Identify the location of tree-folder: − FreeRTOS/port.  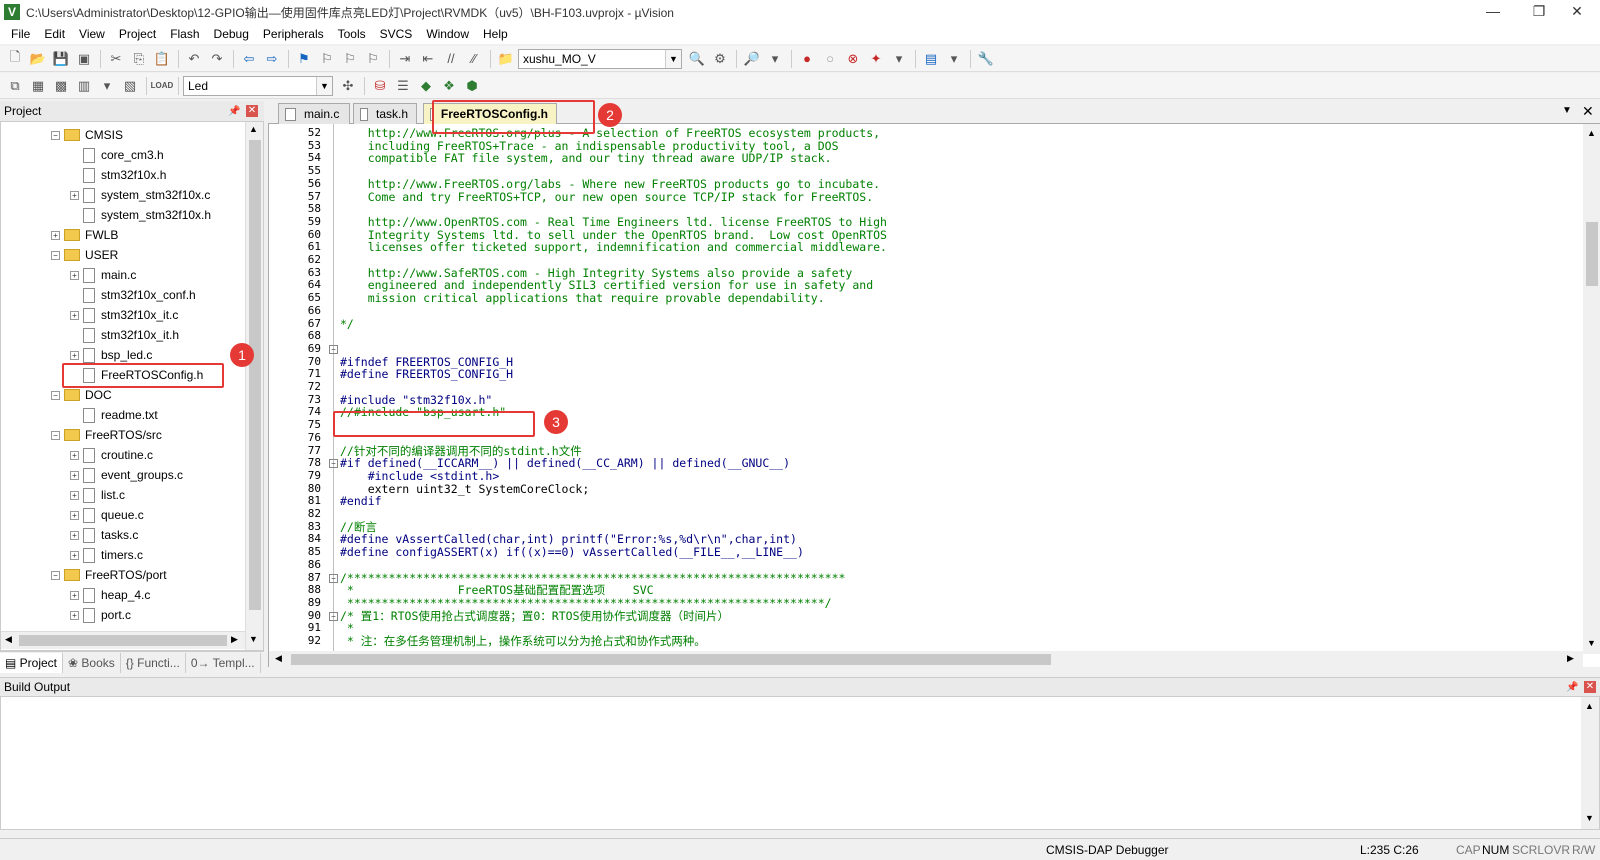
(109, 575).